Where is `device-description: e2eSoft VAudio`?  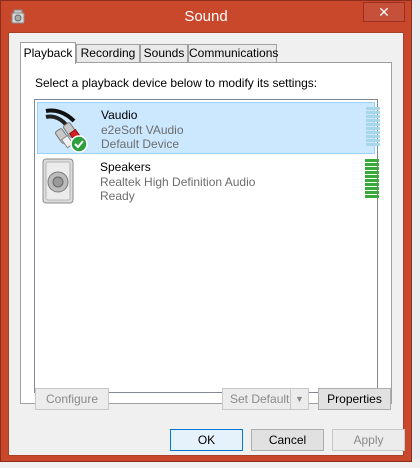
device-description: e2eSoft VAudio is located at coordinates (142, 130).